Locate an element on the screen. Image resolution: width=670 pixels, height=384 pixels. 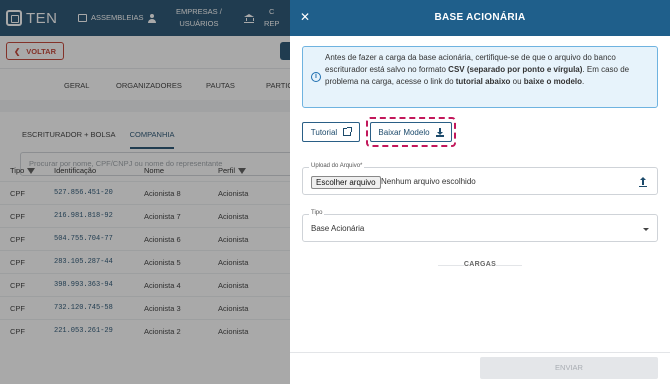
divider is located at coordinates (509, 265).